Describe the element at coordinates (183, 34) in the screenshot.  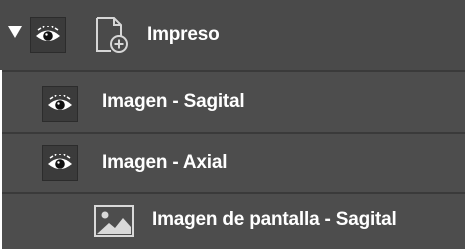
I see `group-label: Impreso` at that location.